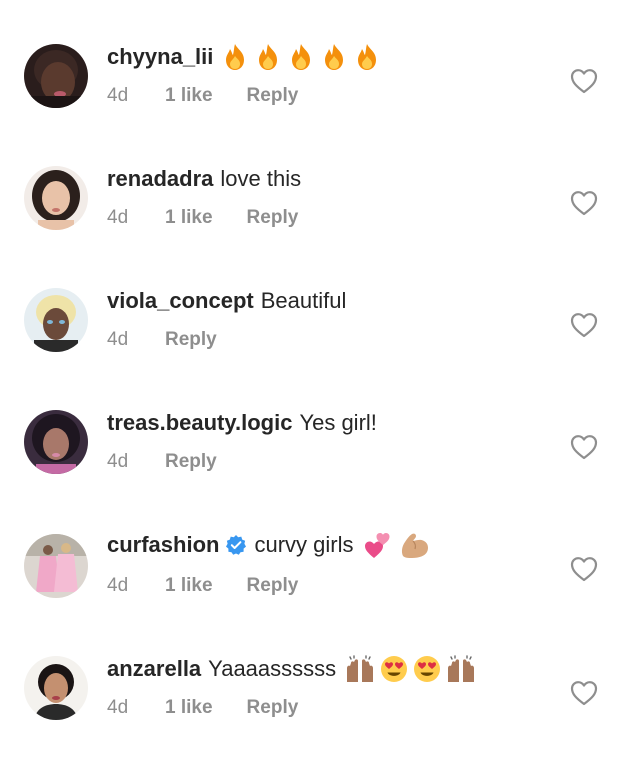  What do you see at coordinates (154, 669) in the screenshot?
I see `username: anzarella` at bounding box center [154, 669].